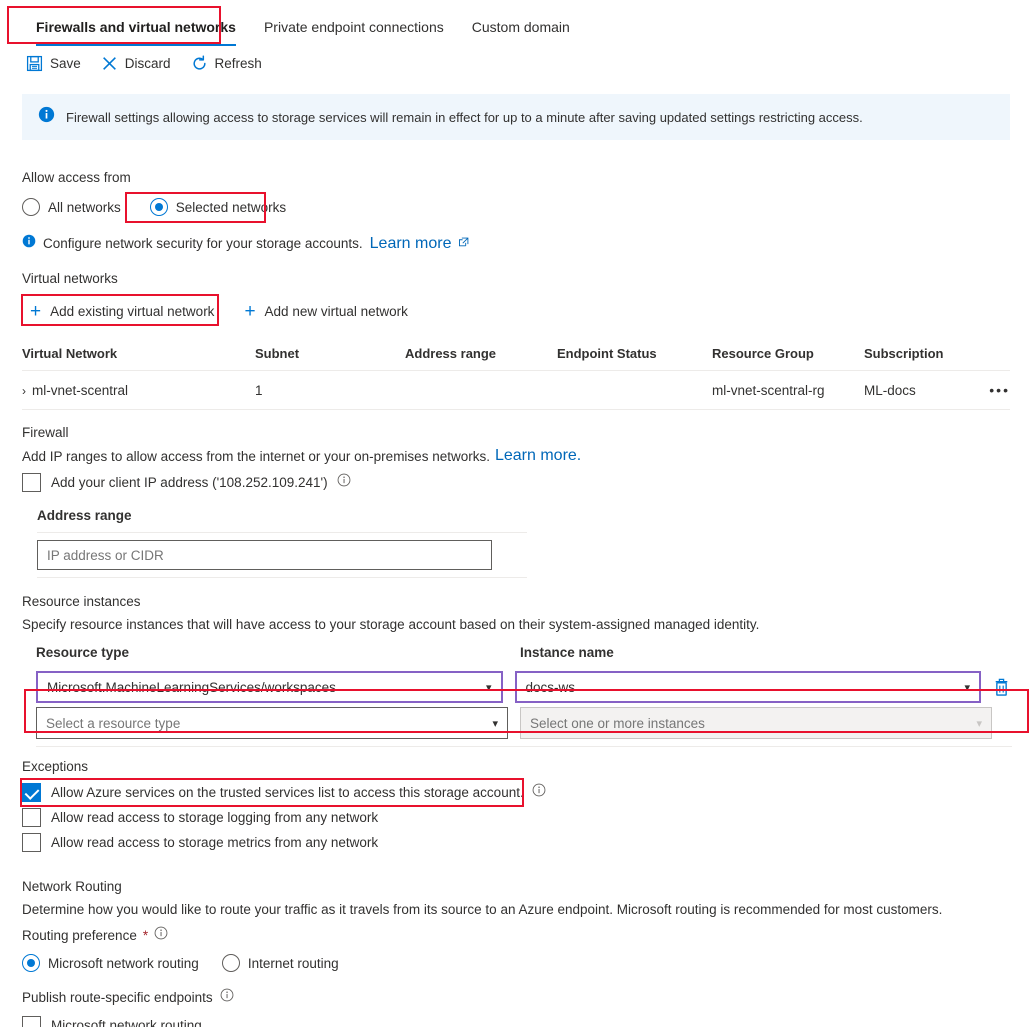 The height and width of the screenshot is (1027, 1032). Describe the element at coordinates (463, 244) in the screenshot. I see `external-link-icon` at that location.